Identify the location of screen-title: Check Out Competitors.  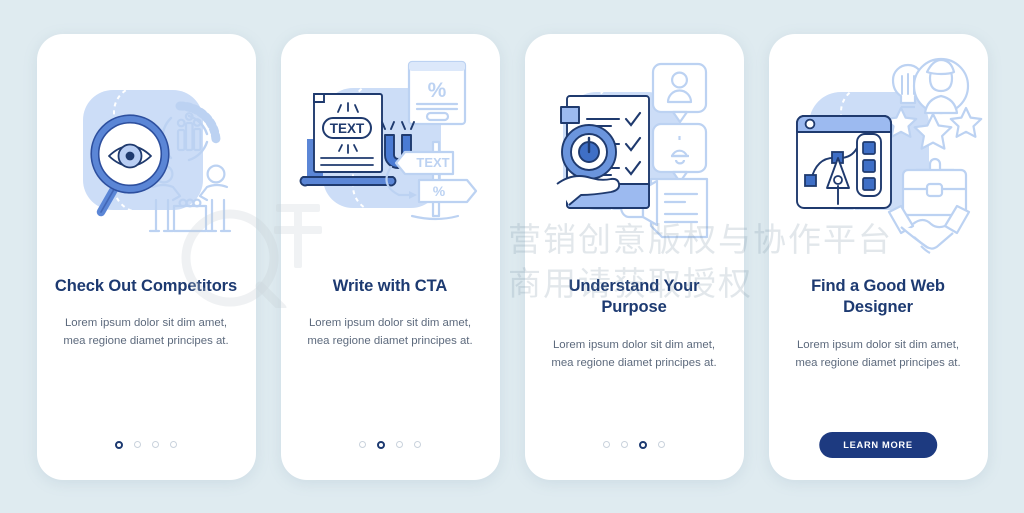
(146, 285).